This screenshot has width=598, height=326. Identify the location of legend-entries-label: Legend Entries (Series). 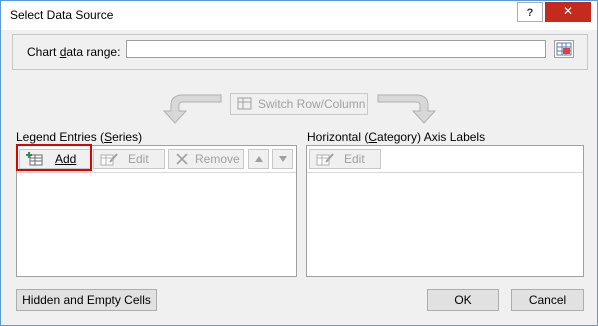
(79, 137).